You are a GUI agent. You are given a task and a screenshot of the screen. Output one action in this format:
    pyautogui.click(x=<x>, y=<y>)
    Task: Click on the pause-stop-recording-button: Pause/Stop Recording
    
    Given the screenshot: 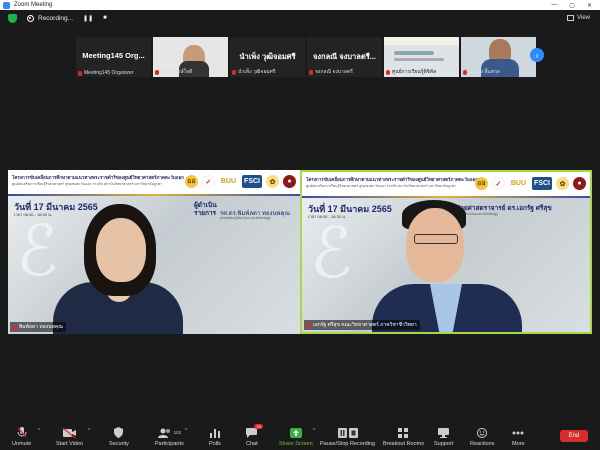 What is the action you would take?
    pyautogui.click(x=347, y=437)
    